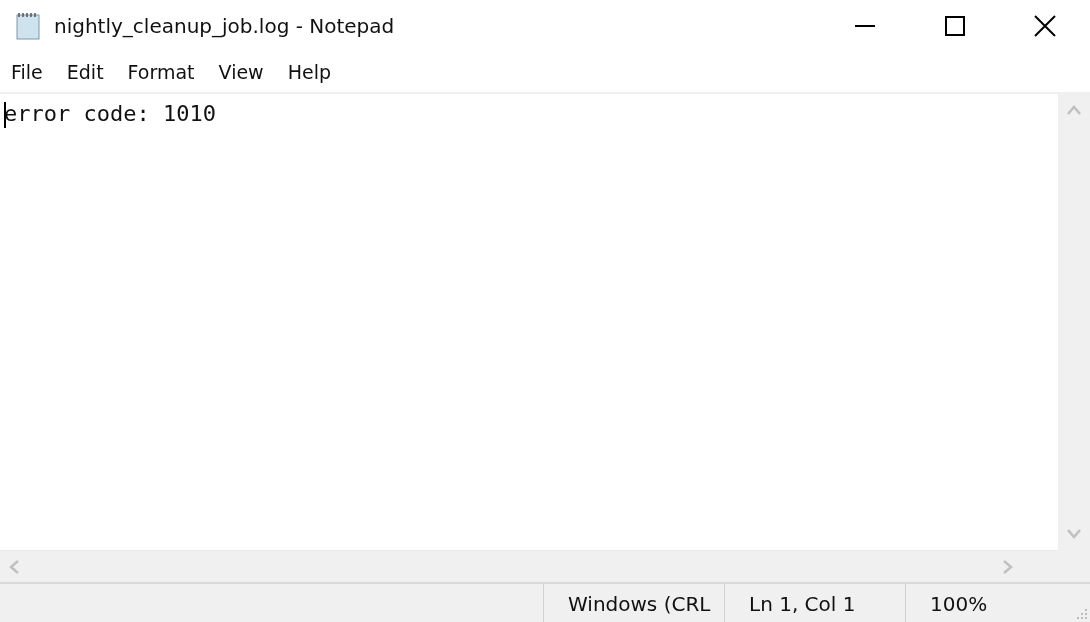  What do you see at coordinates (161, 72) in the screenshot?
I see `menu-item: Format` at bounding box center [161, 72].